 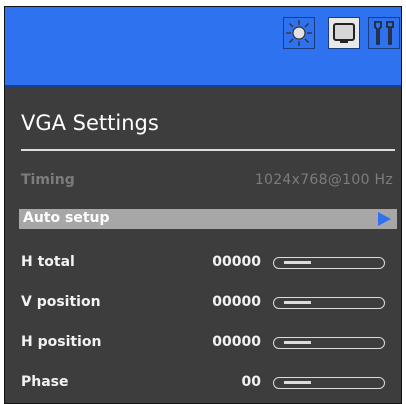 I want to click on brightness-tab, so click(x=299, y=33).